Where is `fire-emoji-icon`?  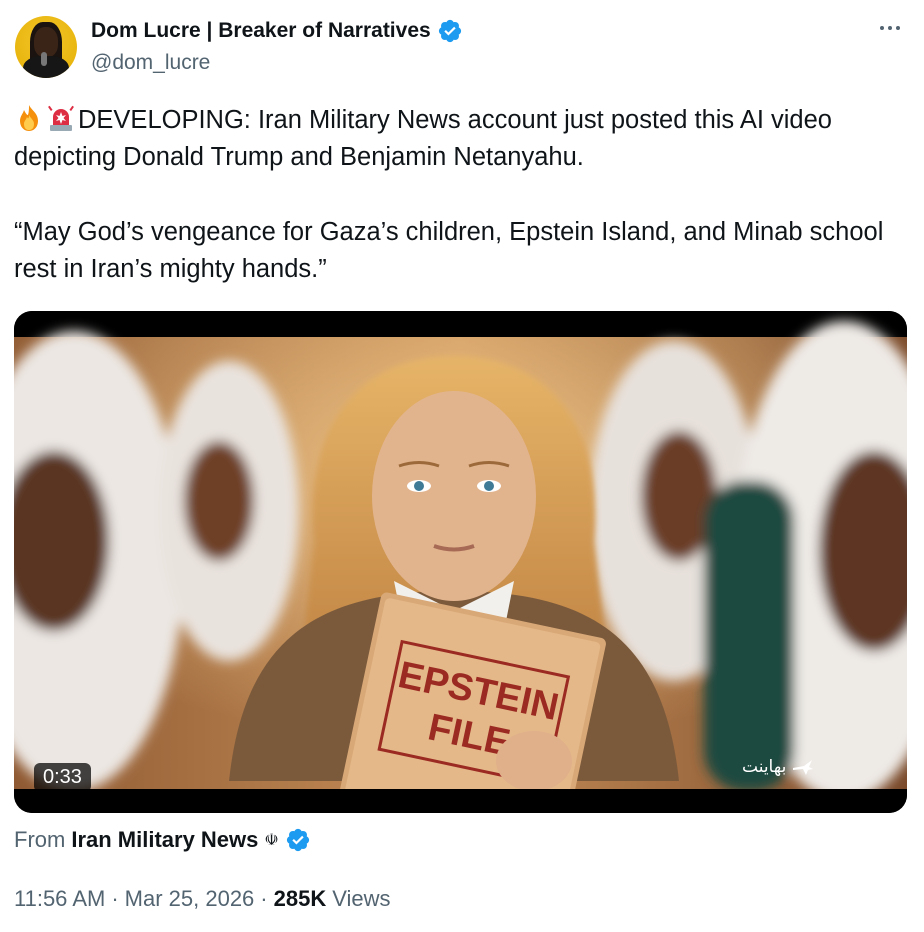
fire-emoji-icon is located at coordinates (29, 118).